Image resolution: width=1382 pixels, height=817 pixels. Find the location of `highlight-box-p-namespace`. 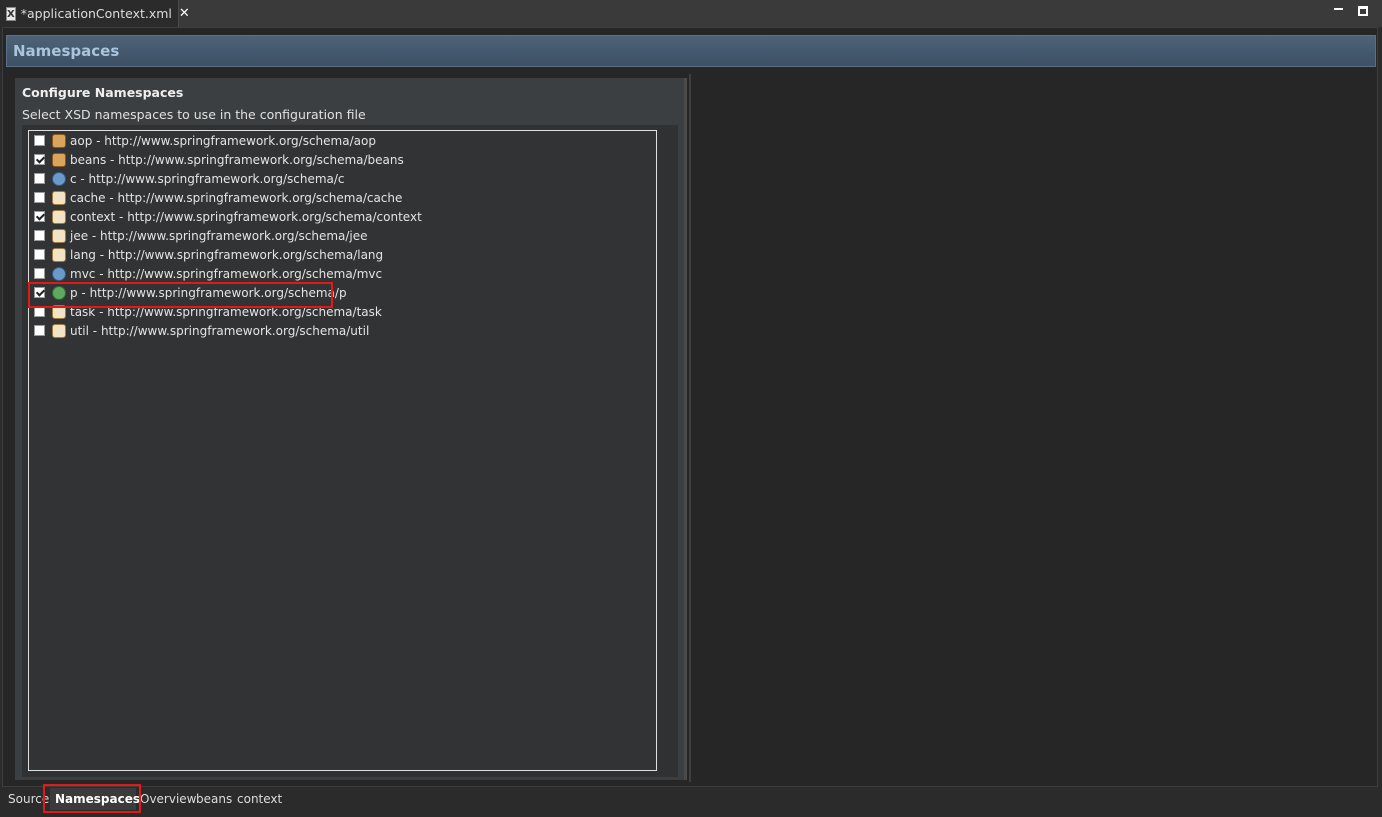

highlight-box-p-namespace is located at coordinates (180, 295).